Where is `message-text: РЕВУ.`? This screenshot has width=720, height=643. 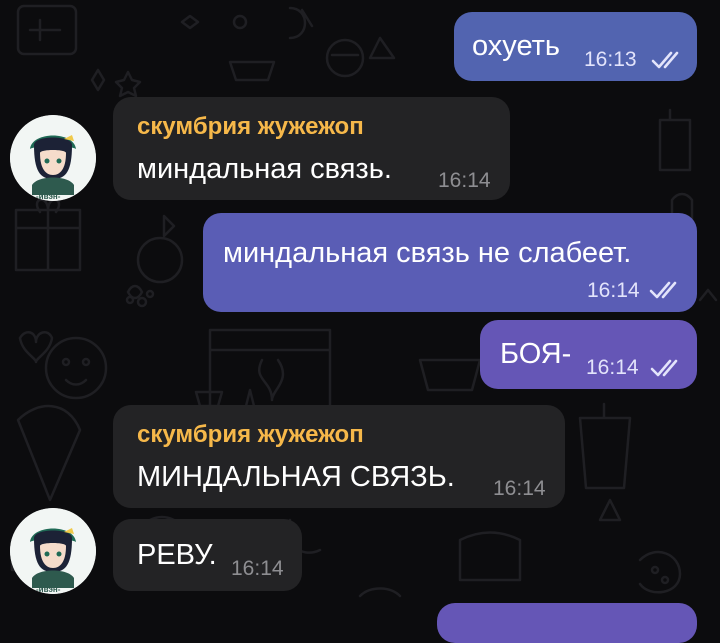
message-text: РЕВУ. is located at coordinates (177, 555).